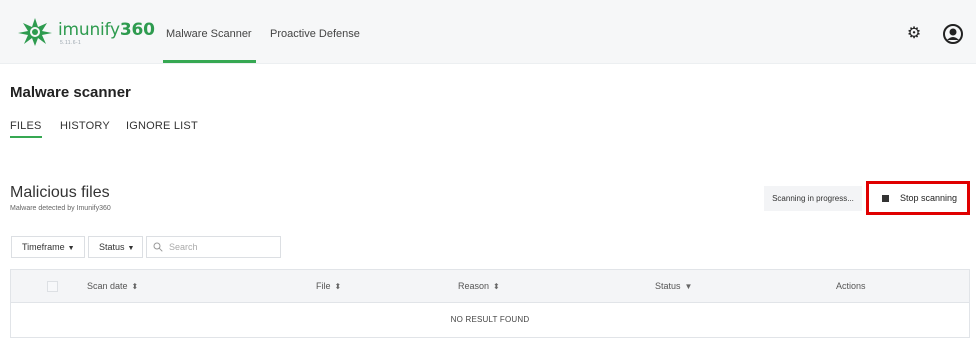 Image resolution: width=976 pixels, height=346 pixels. What do you see at coordinates (673, 286) in the screenshot?
I see `column-status: Status ▼` at bounding box center [673, 286].